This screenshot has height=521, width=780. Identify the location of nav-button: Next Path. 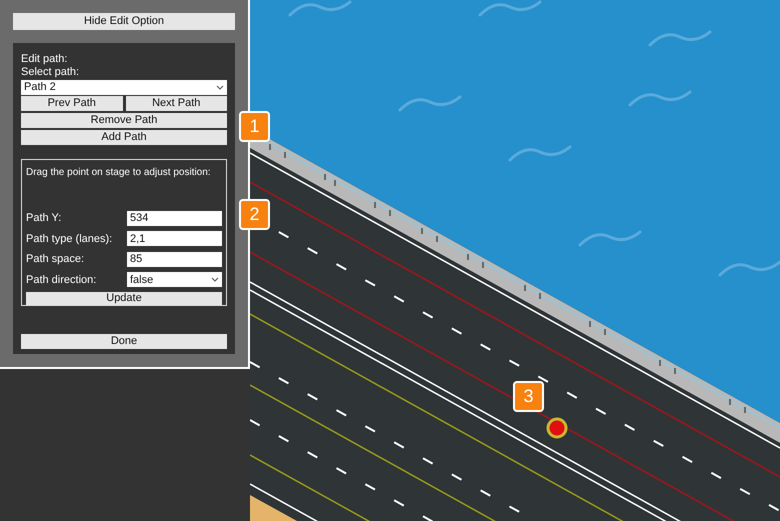
(176, 103).